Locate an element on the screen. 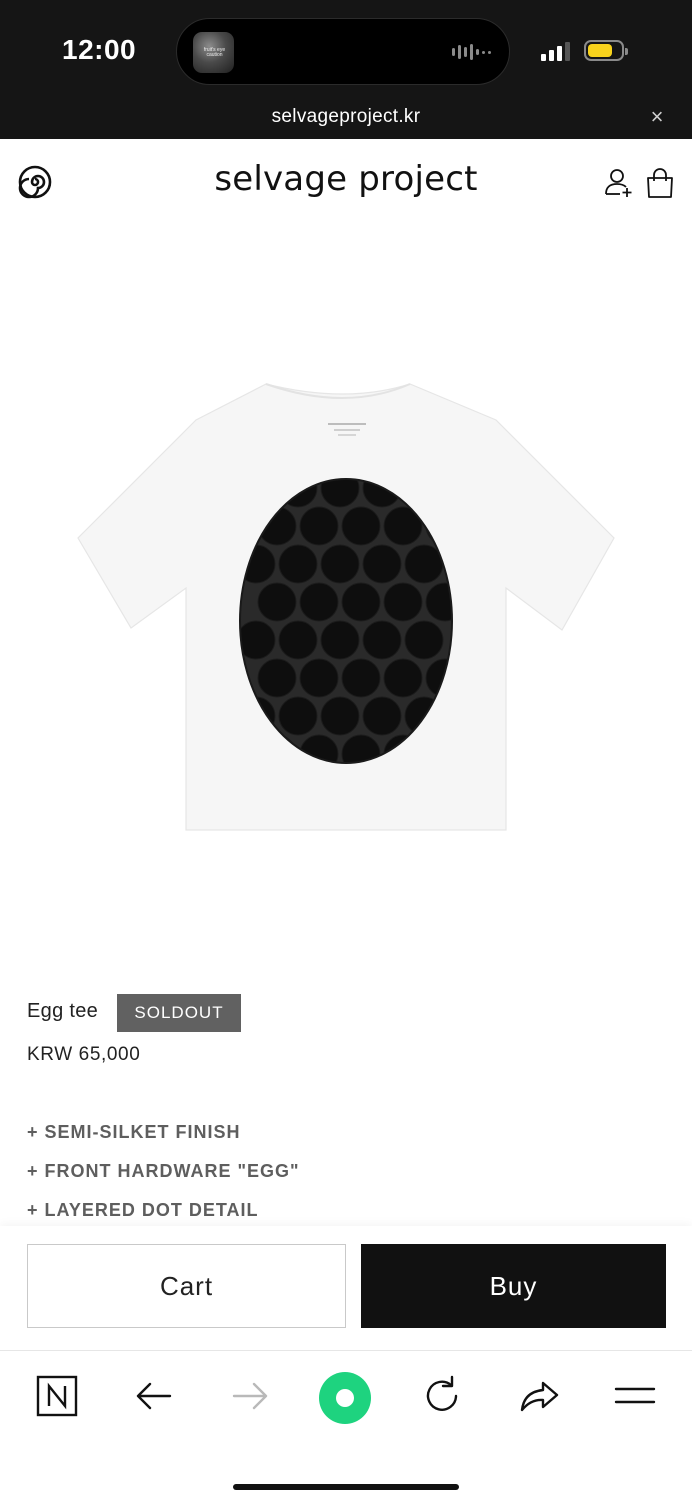 This screenshot has width=692, height=1500. menu-icon is located at coordinates (635, 1396).